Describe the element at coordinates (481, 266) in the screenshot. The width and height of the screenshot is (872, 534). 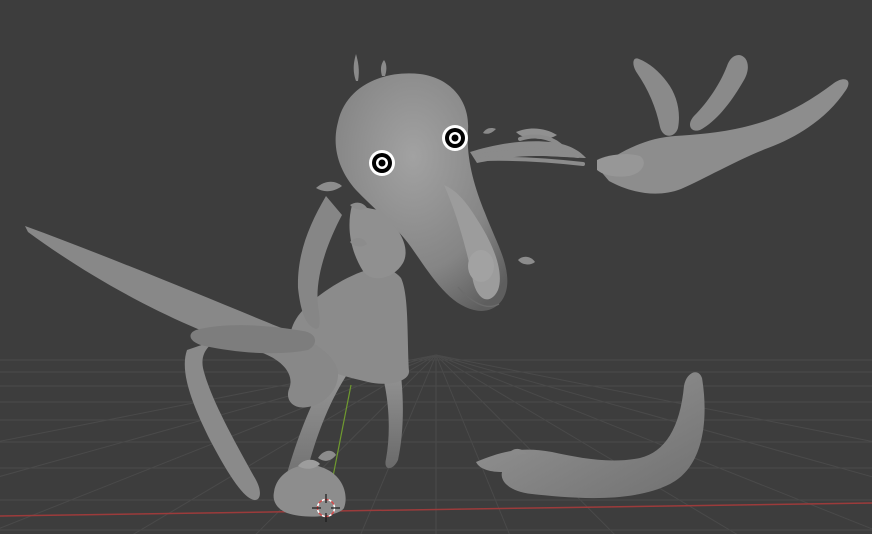
I see `nose` at that location.